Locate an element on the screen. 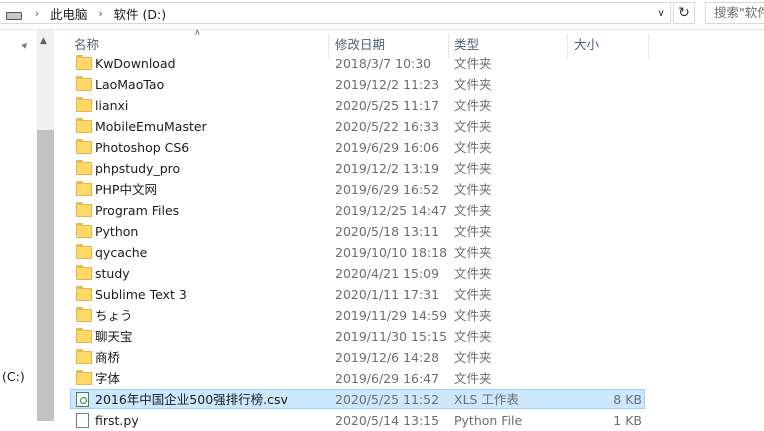 The width and height of the screenshot is (764, 431). file-name: 字体 is located at coordinates (108, 378).